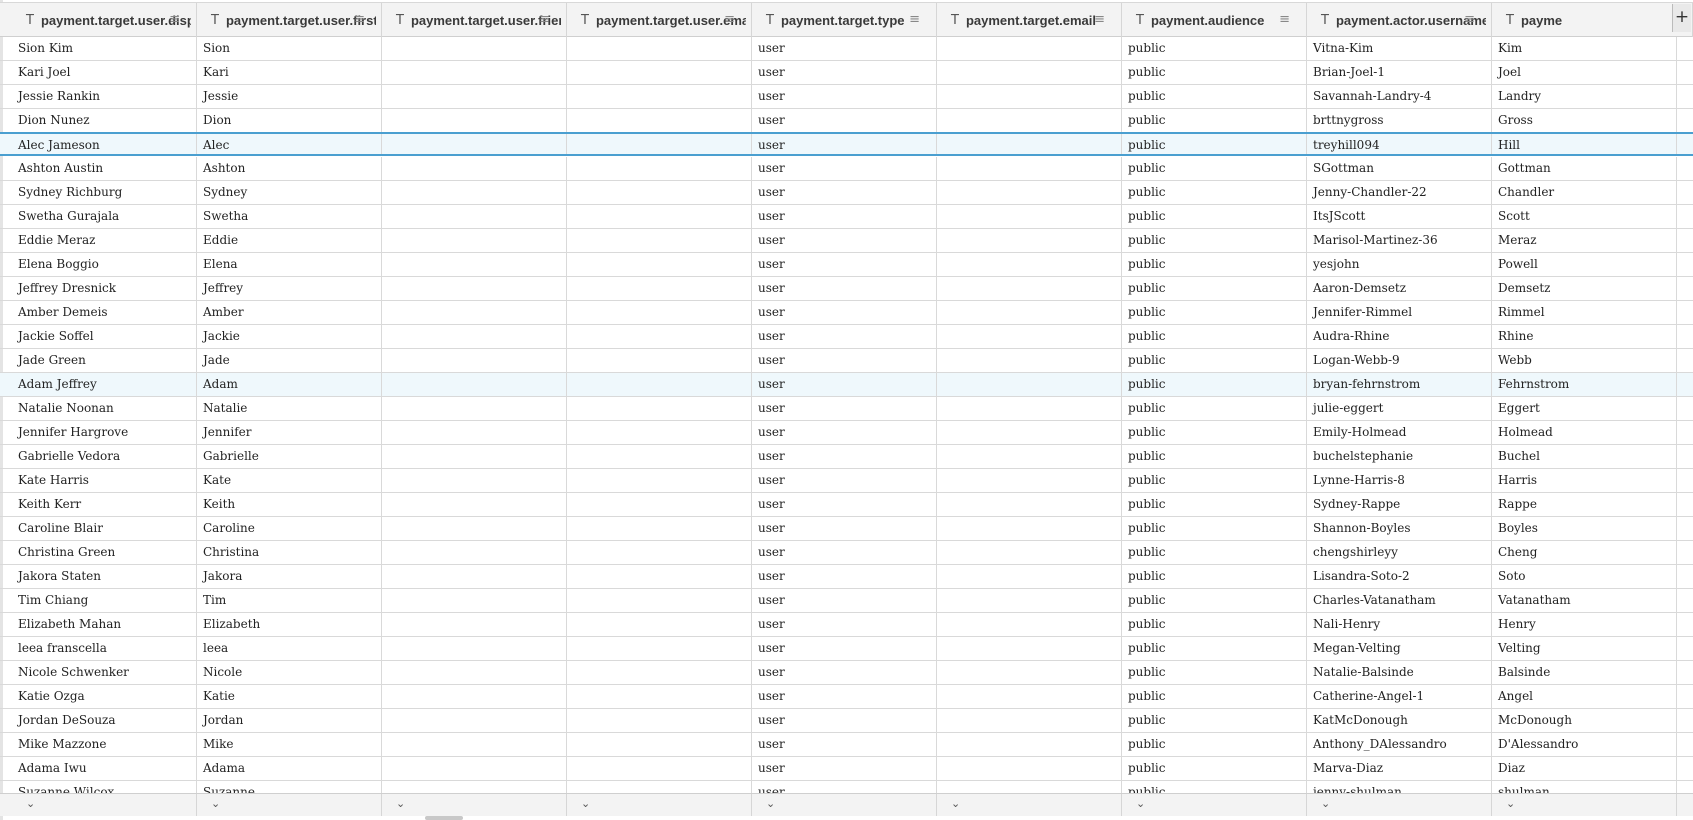 This screenshot has width=1693, height=820. I want to click on table-cell: Scott, so click(1584, 216).